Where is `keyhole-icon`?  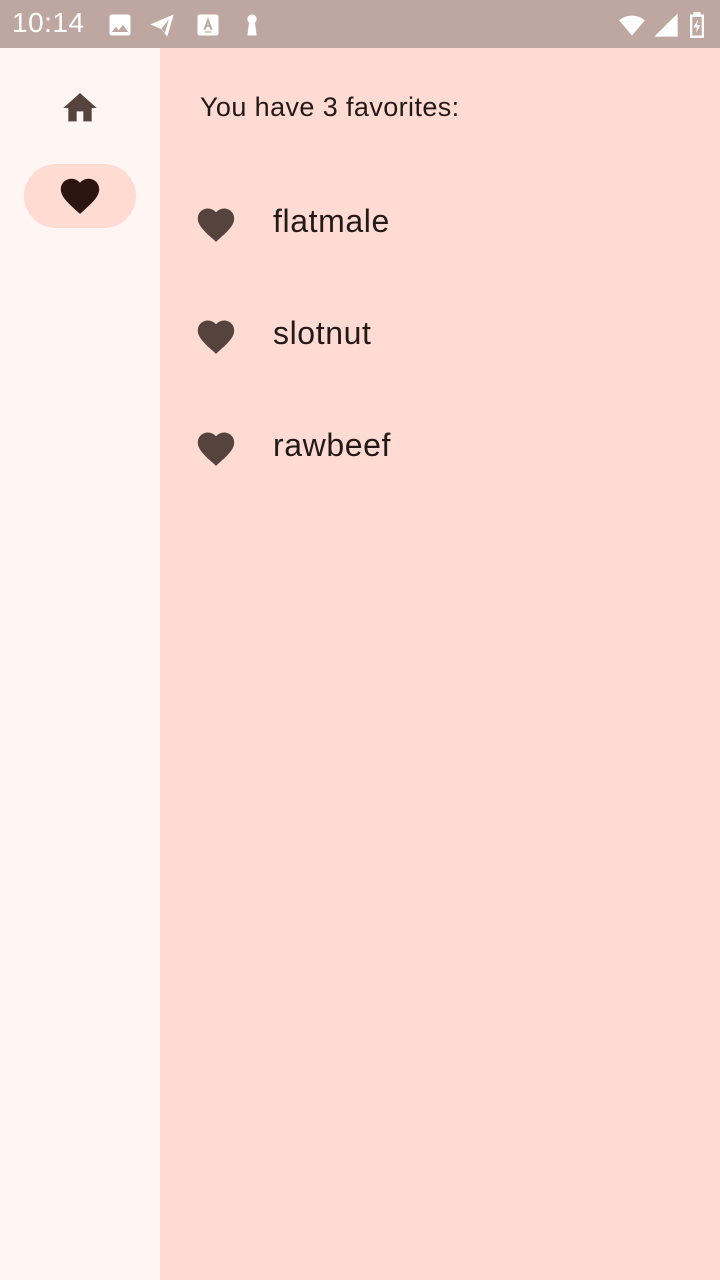 keyhole-icon is located at coordinates (252, 25).